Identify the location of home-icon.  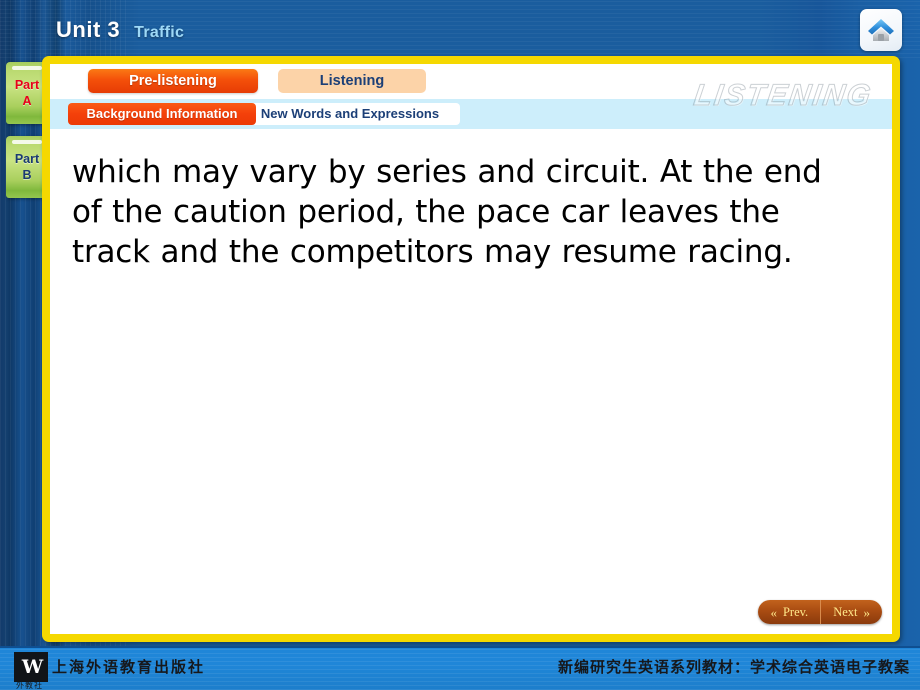
(881, 30).